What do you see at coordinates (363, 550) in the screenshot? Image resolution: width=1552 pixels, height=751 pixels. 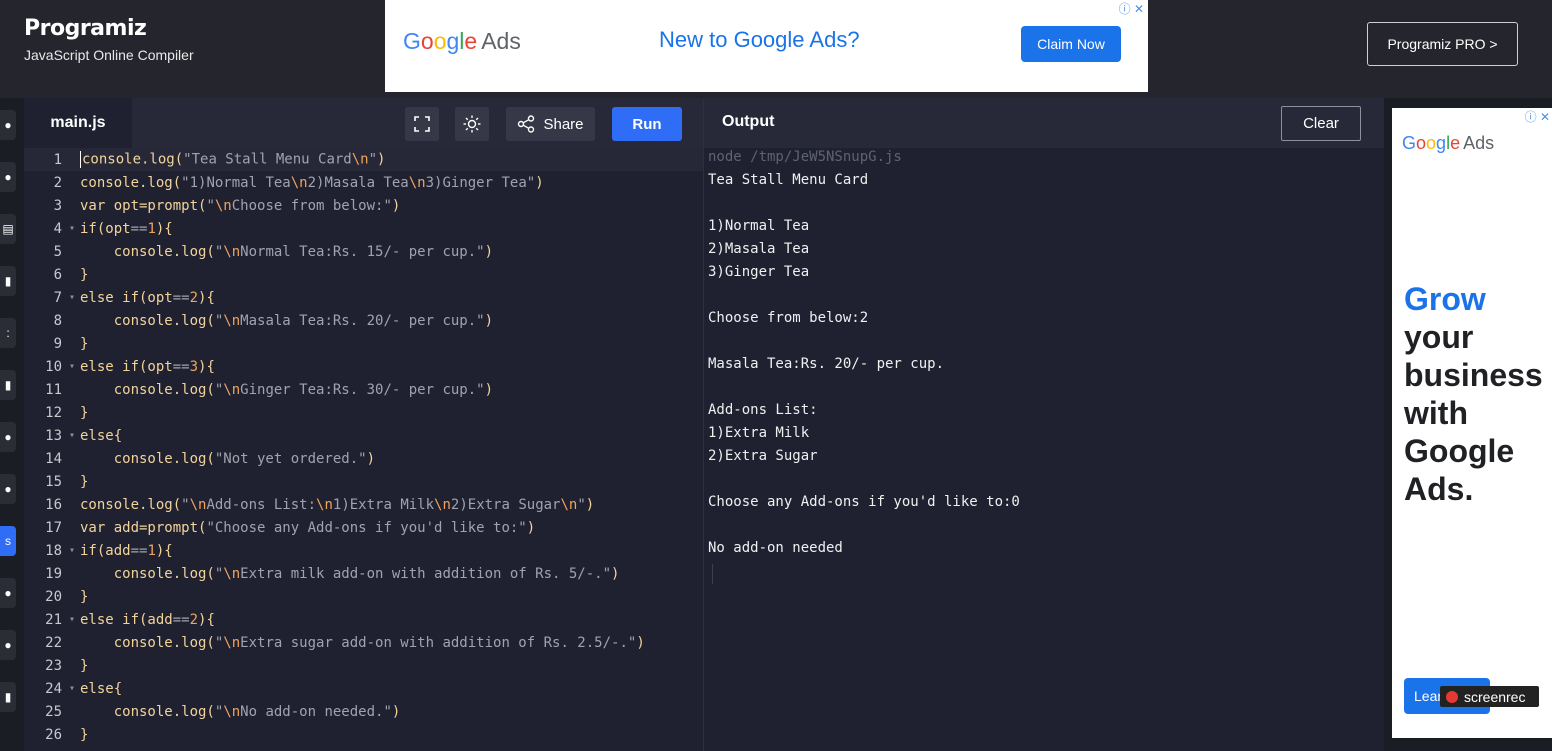 I see `code-line: 18 ▾ if(add==1){` at bounding box center [363, 550].